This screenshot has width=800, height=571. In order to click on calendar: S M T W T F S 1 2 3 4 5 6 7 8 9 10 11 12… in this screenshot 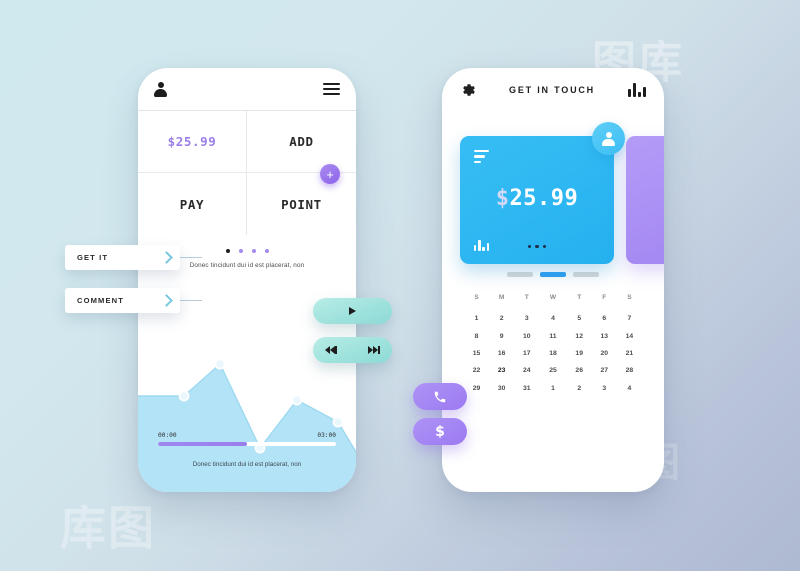, I will do `click(553, 345)`.